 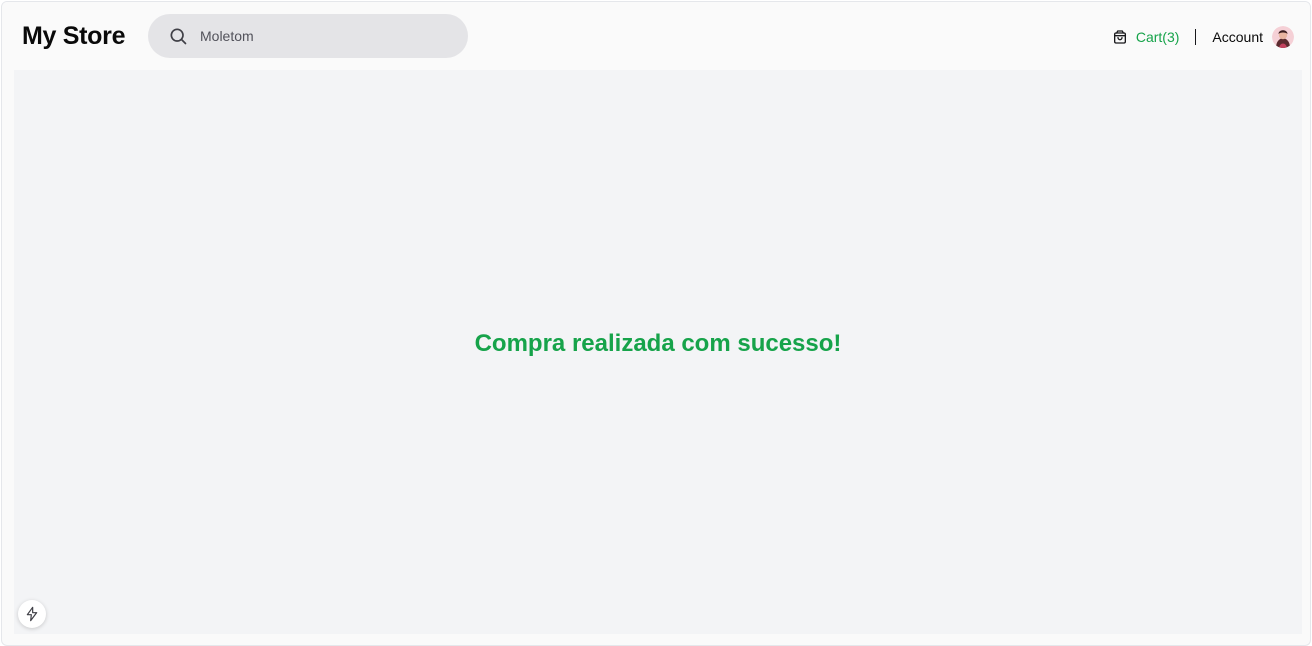 I want to click on cart-link: Cart(3), so click(x=1146, y=37).